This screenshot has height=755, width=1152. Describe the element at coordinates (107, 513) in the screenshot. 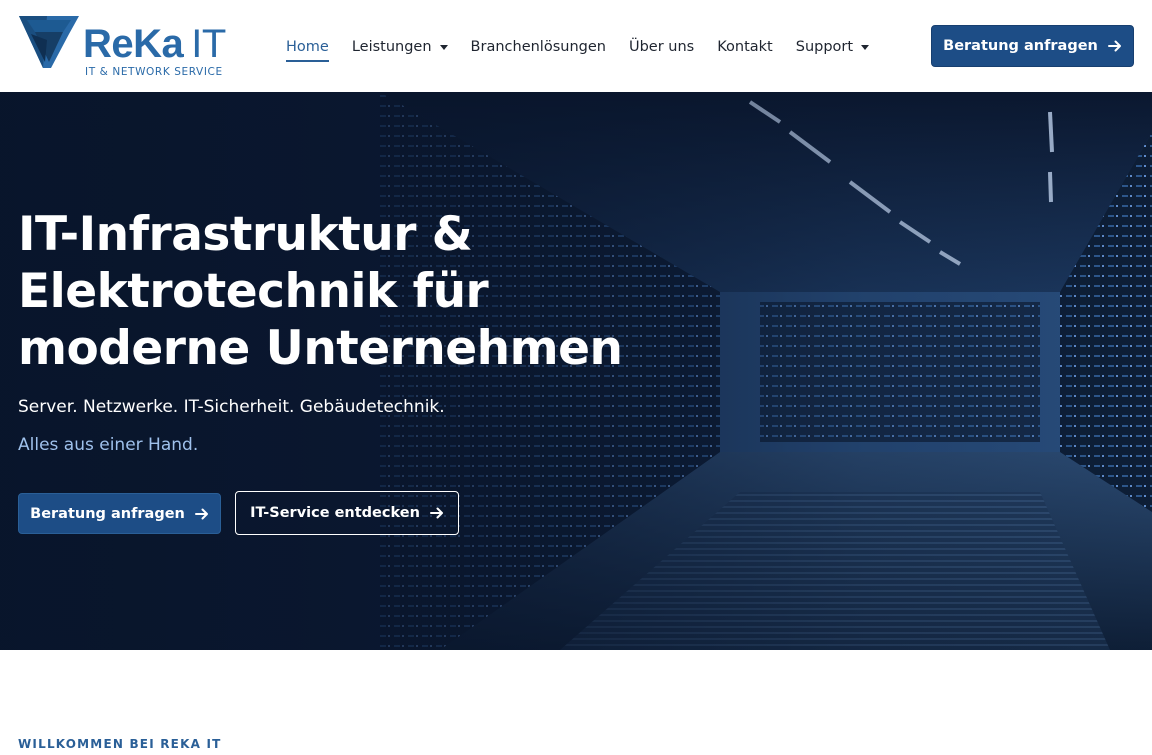

I see `hero-primary-label: Beratung anfragen` at that location.